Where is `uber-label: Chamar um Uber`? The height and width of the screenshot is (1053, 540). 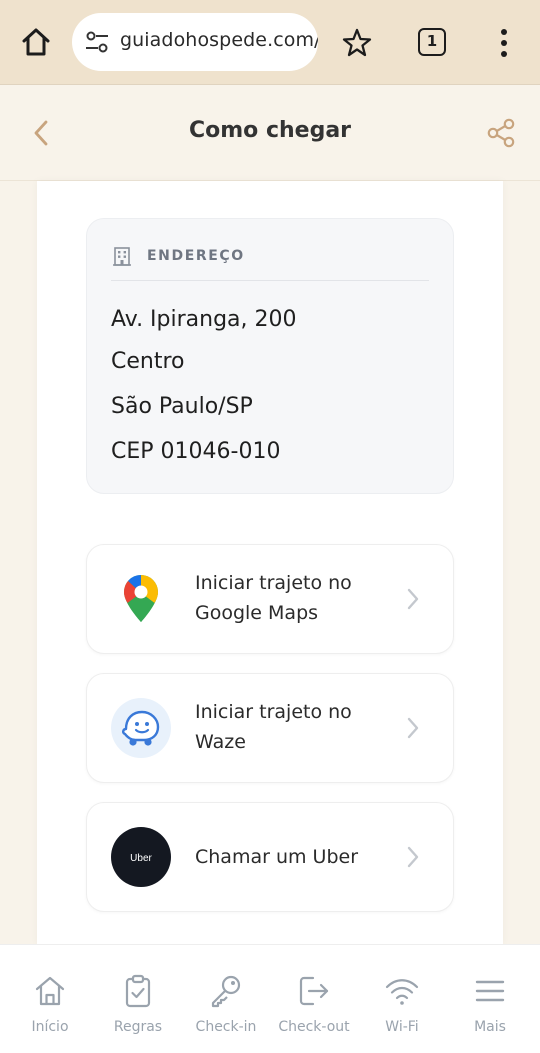 uber-label: Chamar um Uber is located at coordinates (277, 857).